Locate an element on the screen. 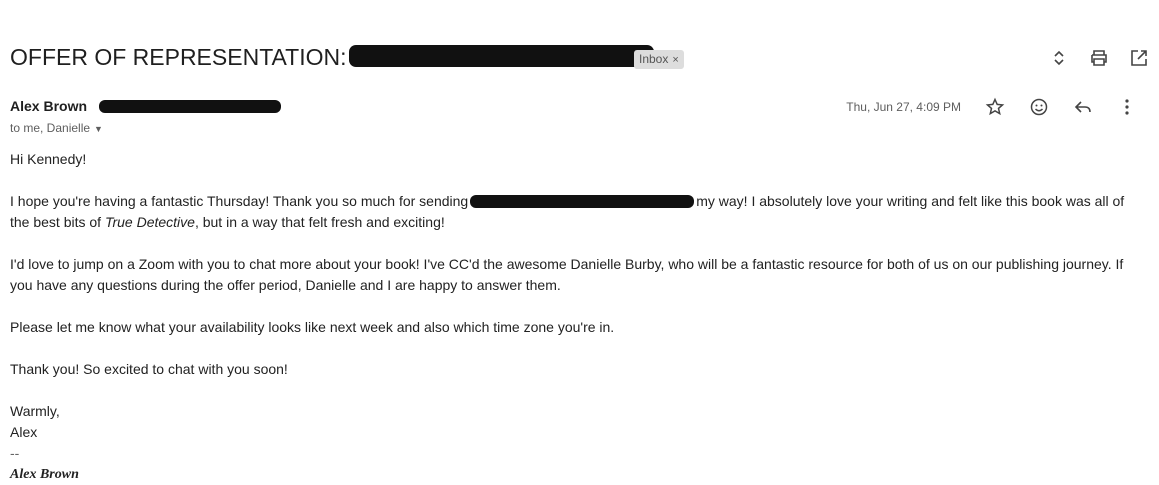 The image size is (1159, 485). closing: Warmly, is located at coordinates (35, 411).